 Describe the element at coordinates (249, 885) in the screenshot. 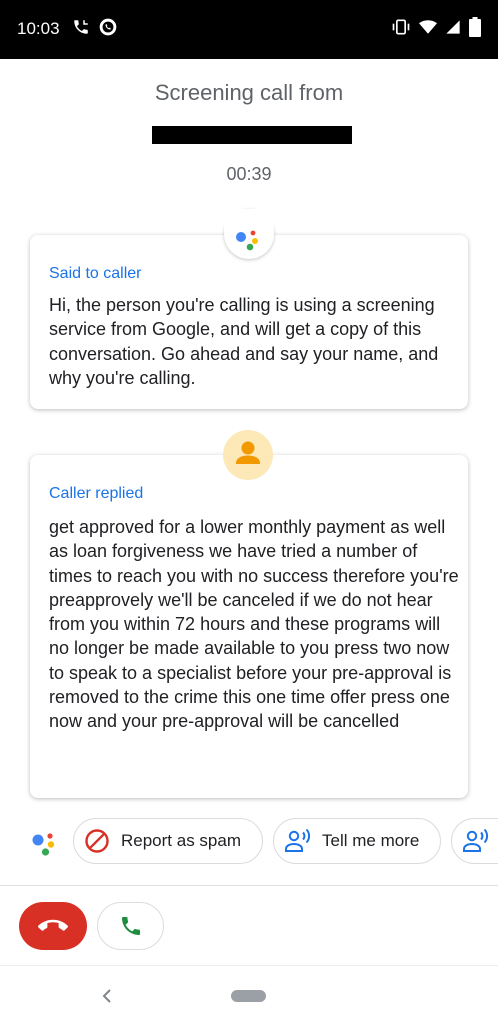

I see `divider` at that location.